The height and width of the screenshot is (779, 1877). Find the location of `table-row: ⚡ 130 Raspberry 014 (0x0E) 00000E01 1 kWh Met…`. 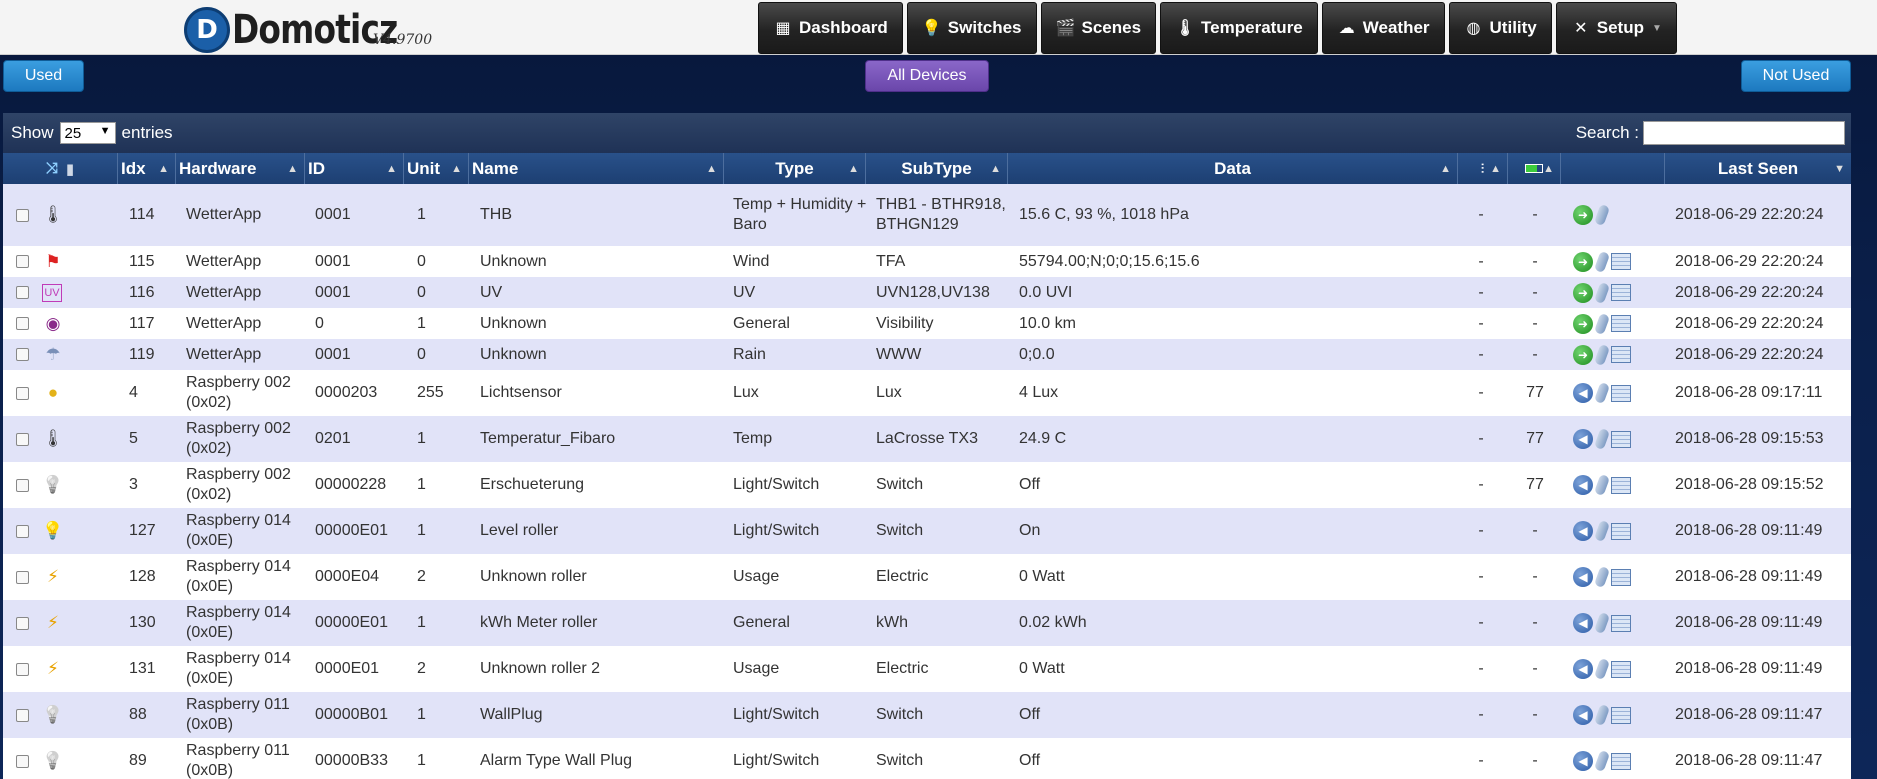

table-row: ⚡ 130 Raspberry 014 (0x0E) 00000E01 1 kWh Met… is located at coordinates (927, 623).